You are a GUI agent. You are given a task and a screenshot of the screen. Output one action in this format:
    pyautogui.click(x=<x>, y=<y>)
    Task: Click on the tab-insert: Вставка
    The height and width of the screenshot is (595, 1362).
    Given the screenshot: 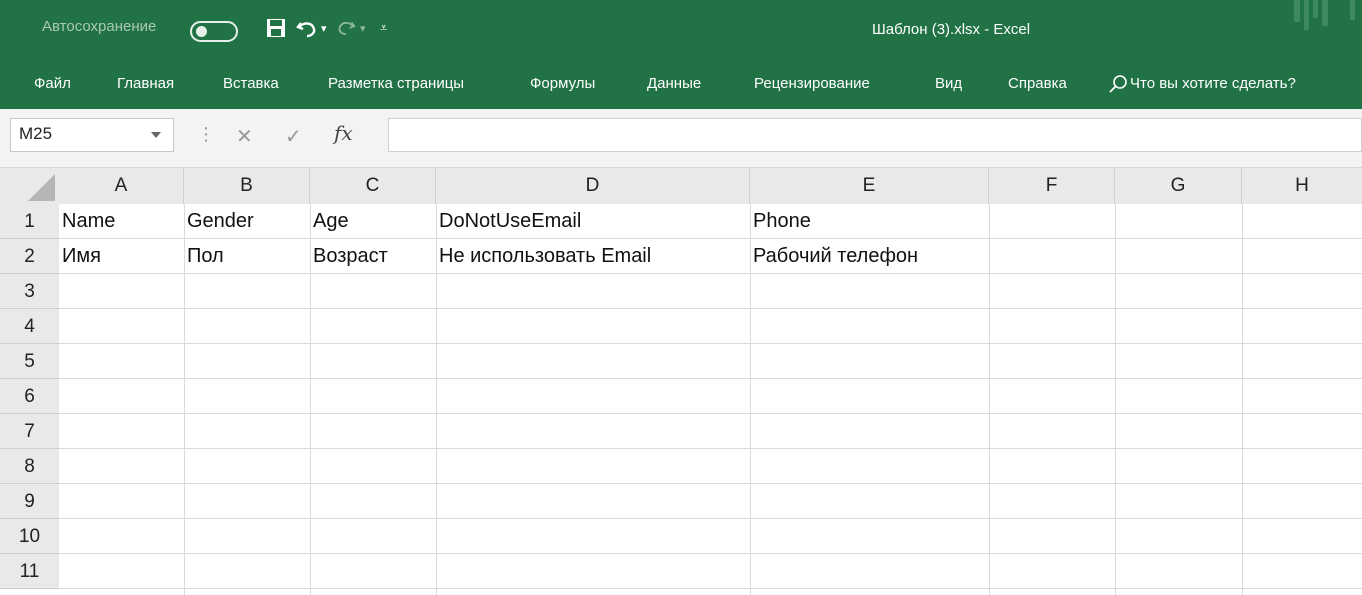 What is the action you would take?
    pyautogui.click(x=251, y=83)
    